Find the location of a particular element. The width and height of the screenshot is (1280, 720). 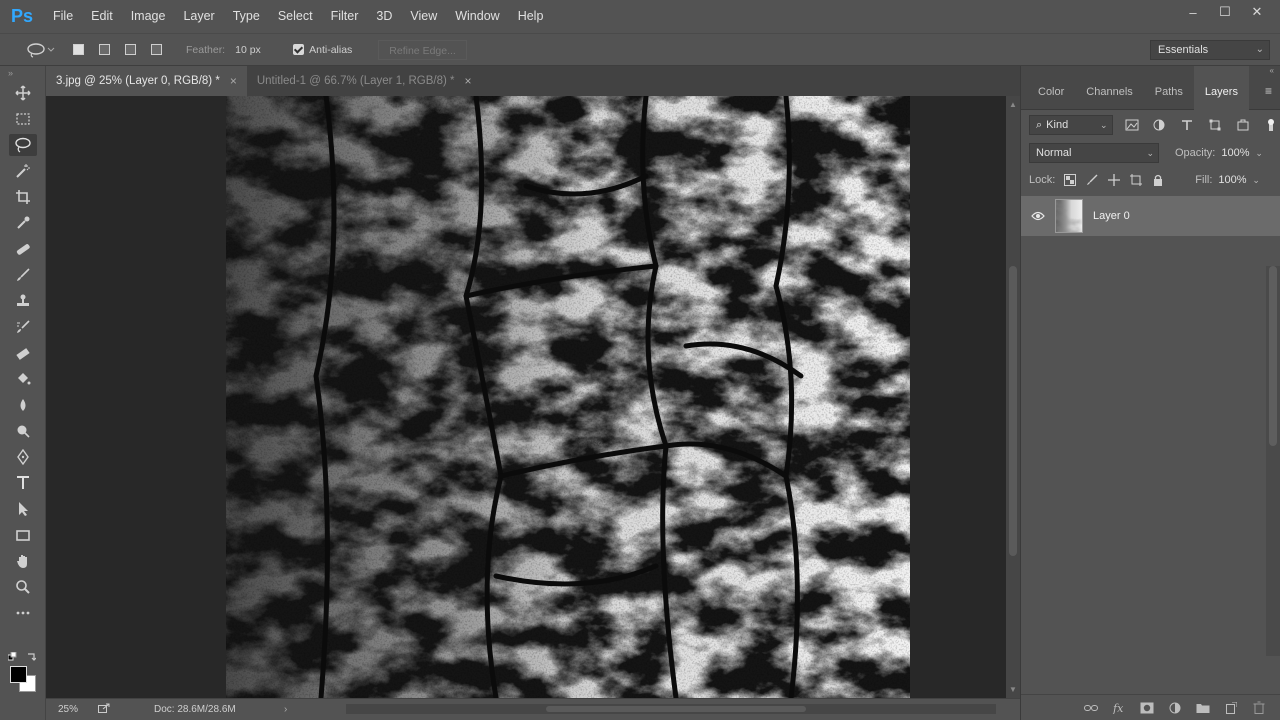

filter-type-icon is located at coordinates (1187, 125).